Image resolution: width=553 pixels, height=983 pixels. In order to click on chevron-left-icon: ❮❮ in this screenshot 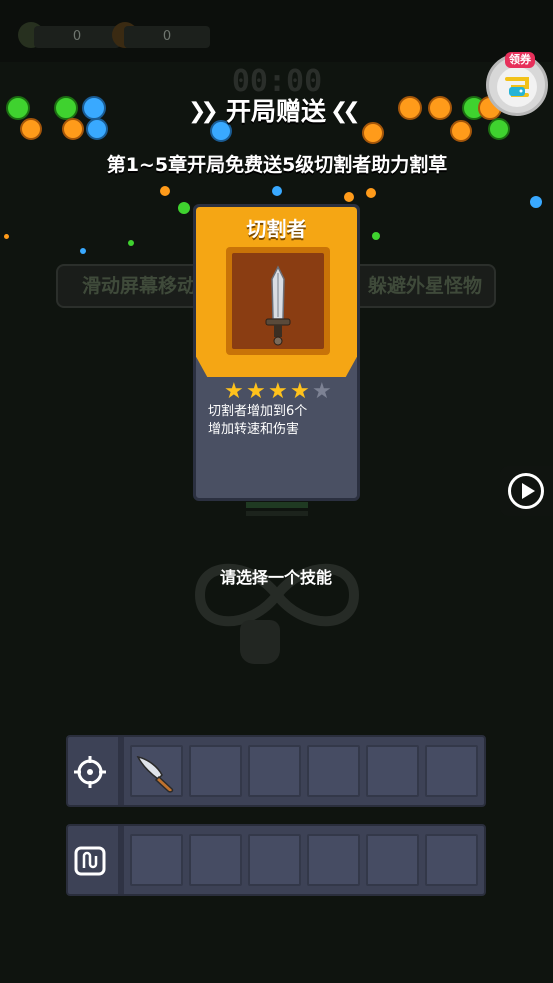, I will do `click(345, 111)`.